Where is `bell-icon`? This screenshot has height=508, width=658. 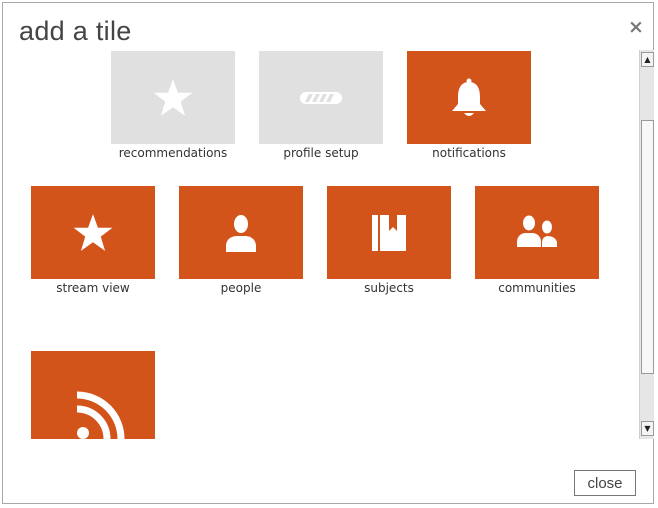 bell-icon is located at coordinates (469, 98).